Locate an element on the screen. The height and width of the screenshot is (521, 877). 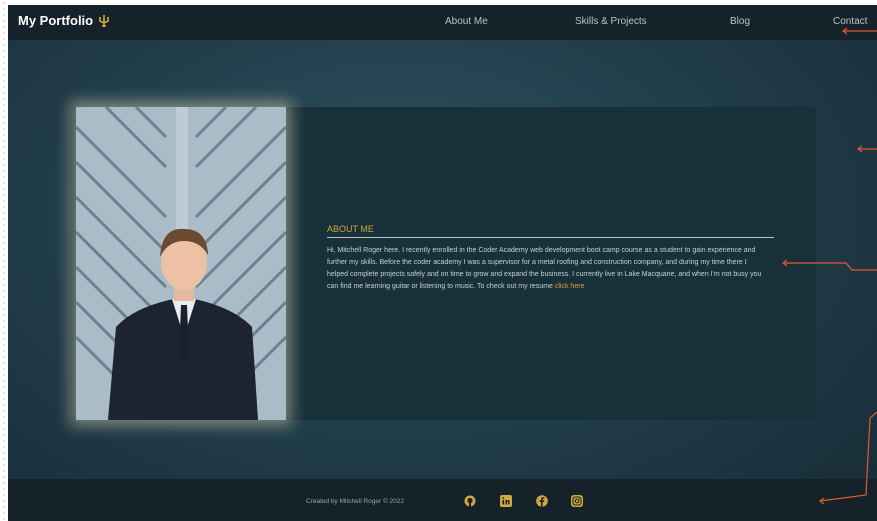
annotation-arrows is located at coordinates (829, 266).